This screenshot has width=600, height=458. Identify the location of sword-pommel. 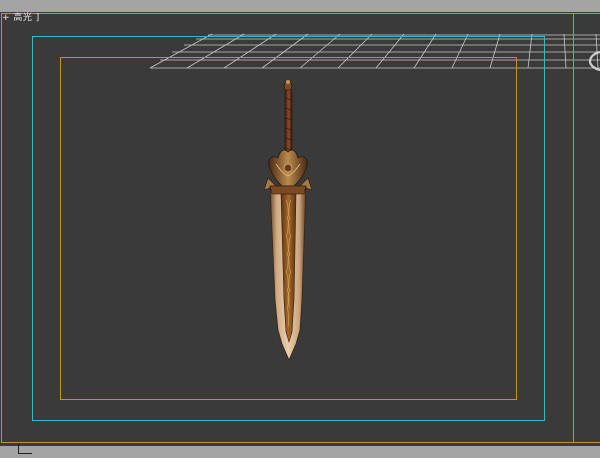
(288, 86).